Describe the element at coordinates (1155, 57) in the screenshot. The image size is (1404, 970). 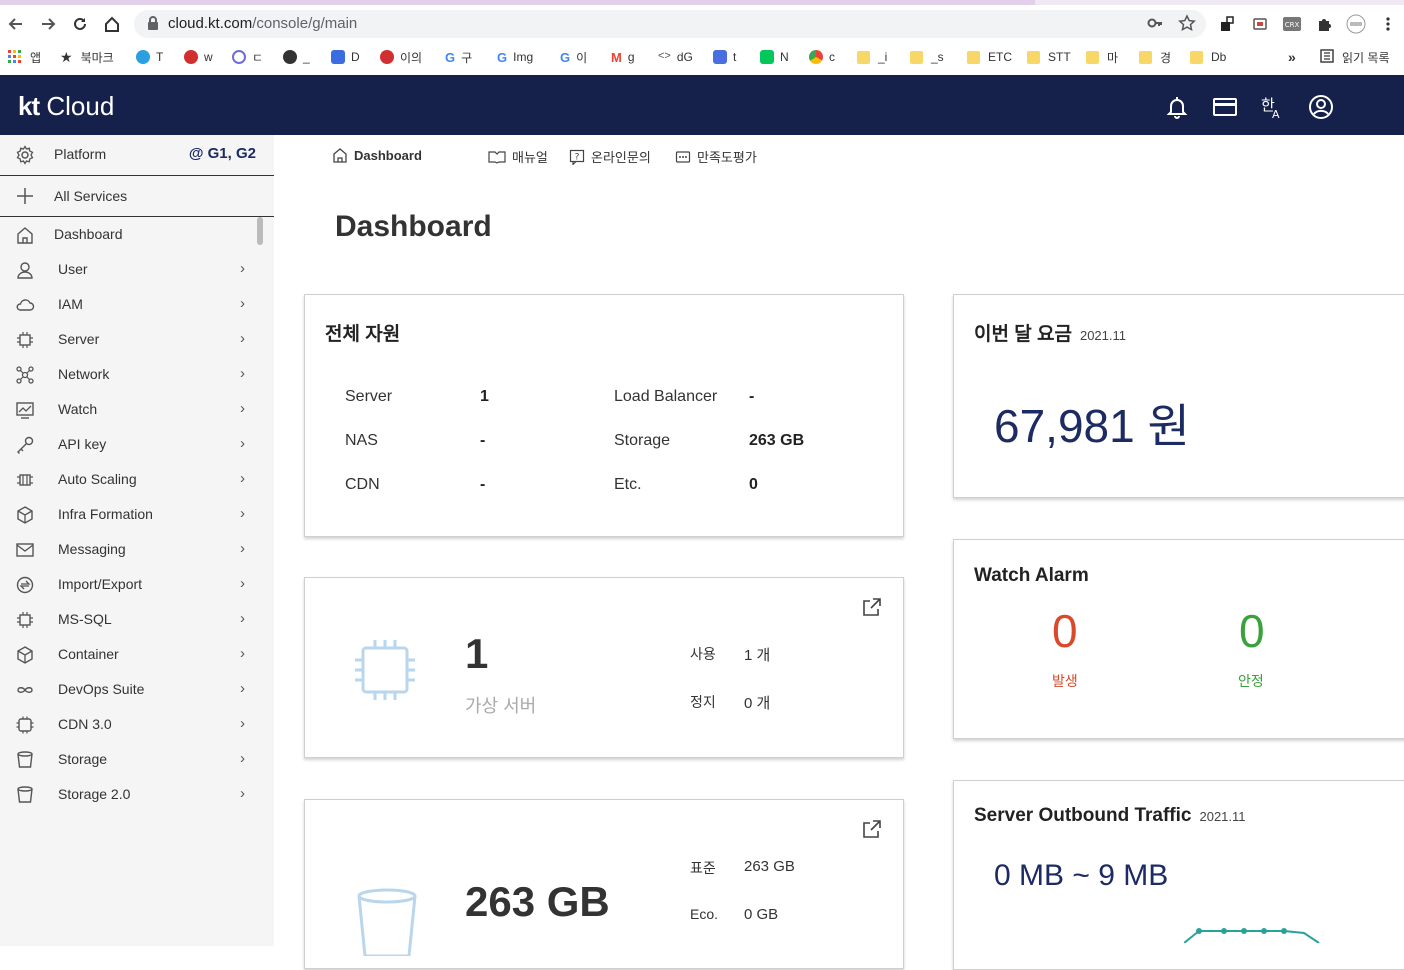
I see `bookmark-folder: 경` at that location.